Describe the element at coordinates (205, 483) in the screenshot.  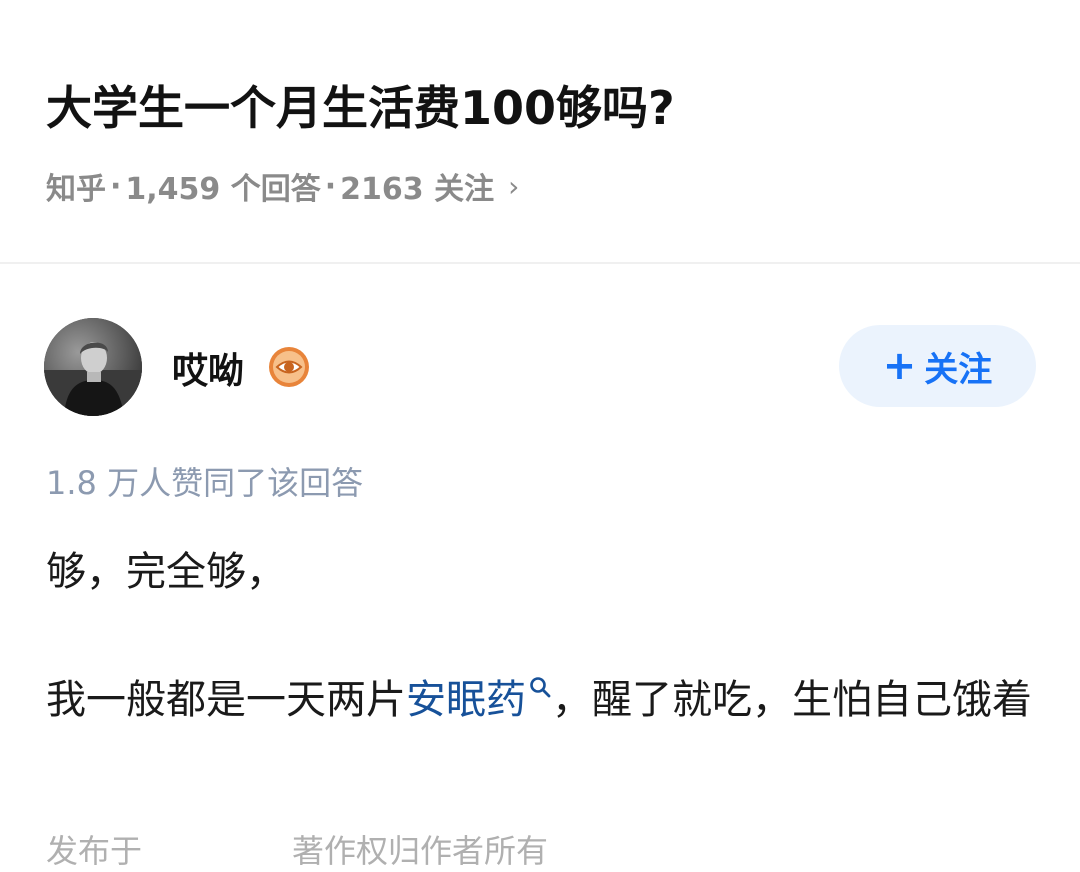
I see `upvote-count: 1.8 万人赞同了该回答` at that location.